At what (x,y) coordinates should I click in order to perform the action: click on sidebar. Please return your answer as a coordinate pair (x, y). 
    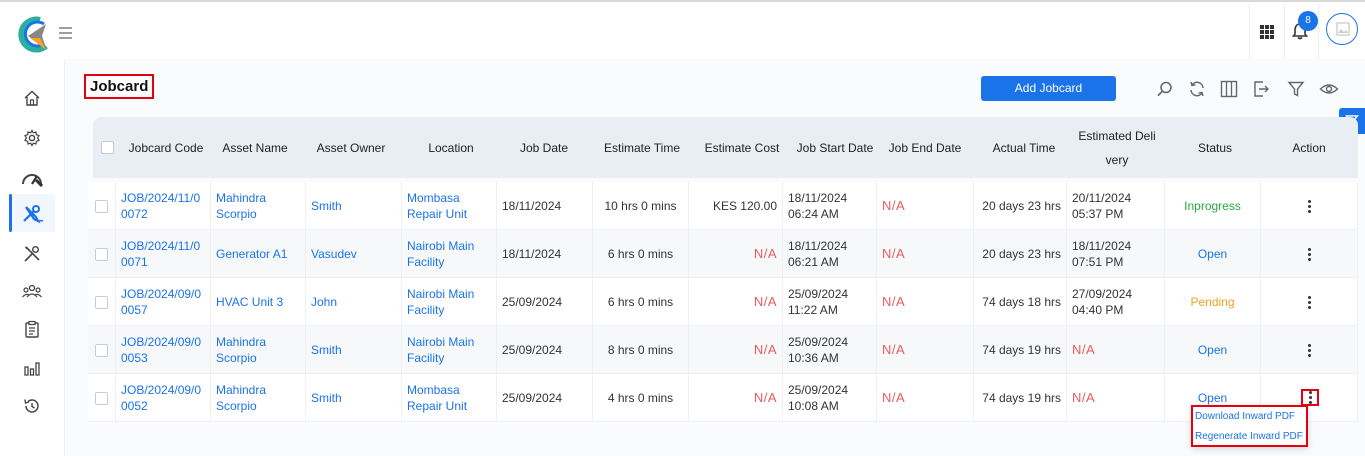
    Looking at the image, I should click on (32, 257).